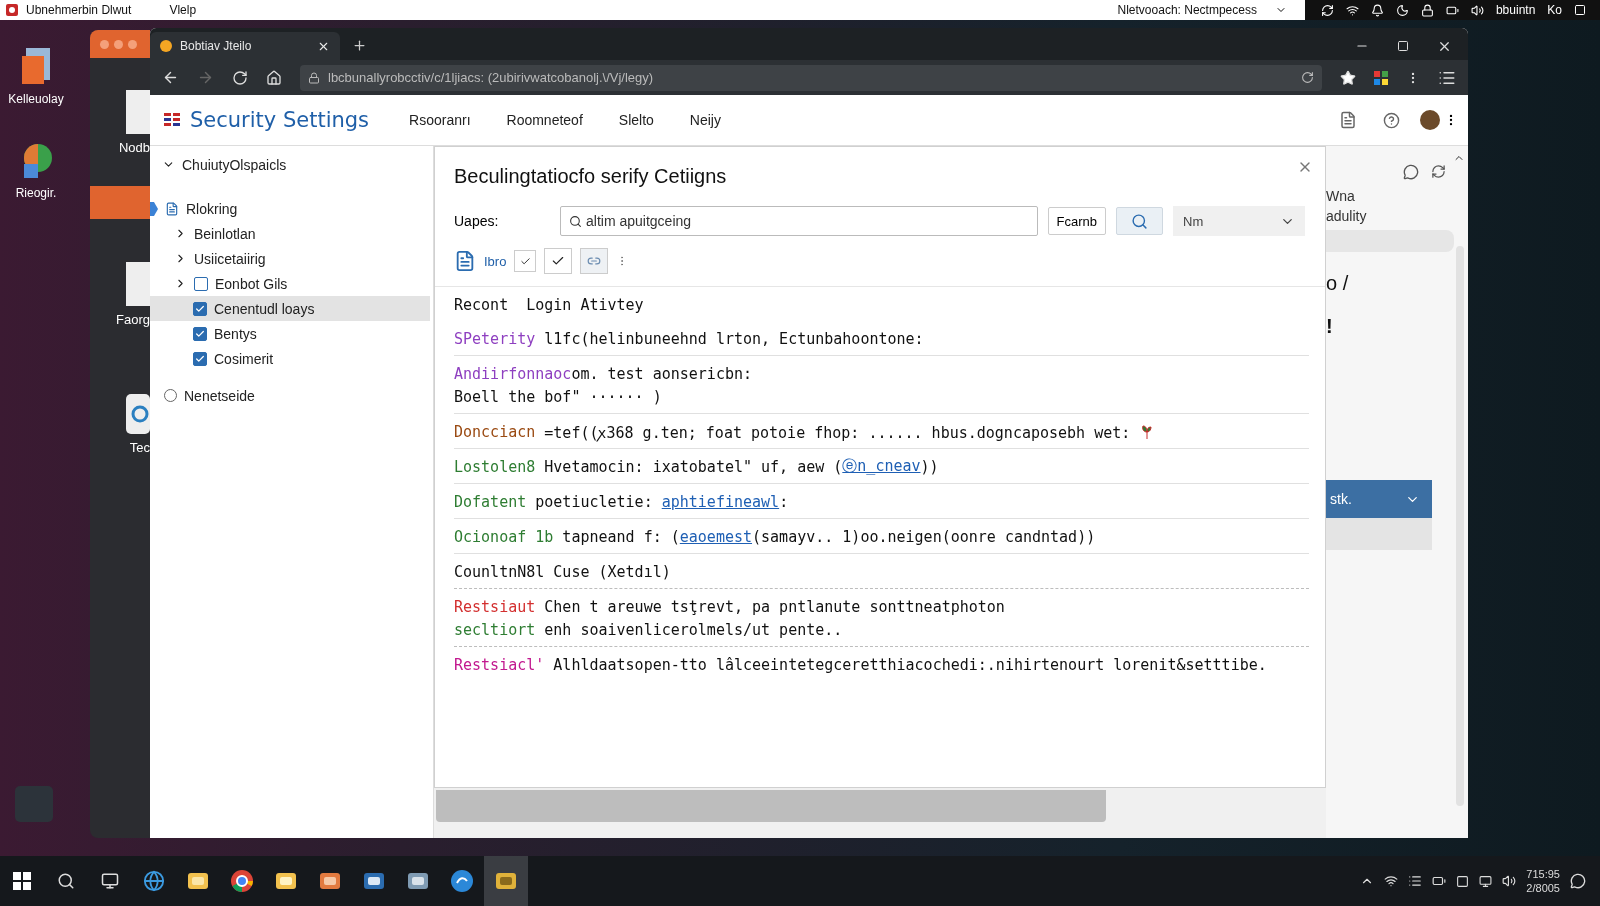 The width and height of the screenshot is (1600, 906). Describe the element at coordinates (620, 536) in the screenshot. I see `log-text: tapneand f: (` at that location.